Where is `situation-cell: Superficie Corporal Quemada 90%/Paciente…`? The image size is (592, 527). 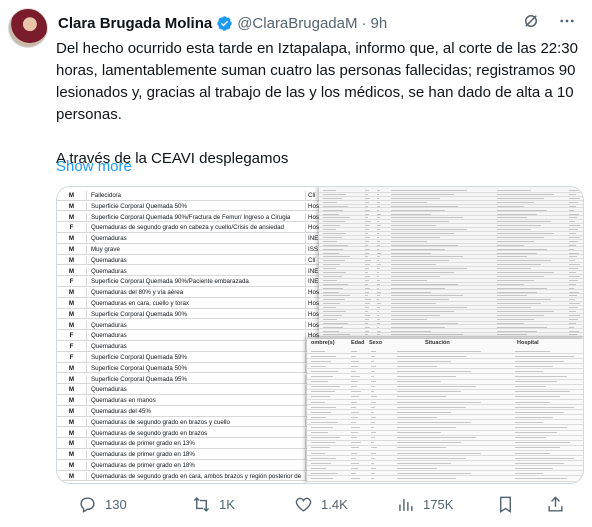
situation-cell: Superficie Corporal Quemada 90%/Paciente… is located at coordinates (170, 282).